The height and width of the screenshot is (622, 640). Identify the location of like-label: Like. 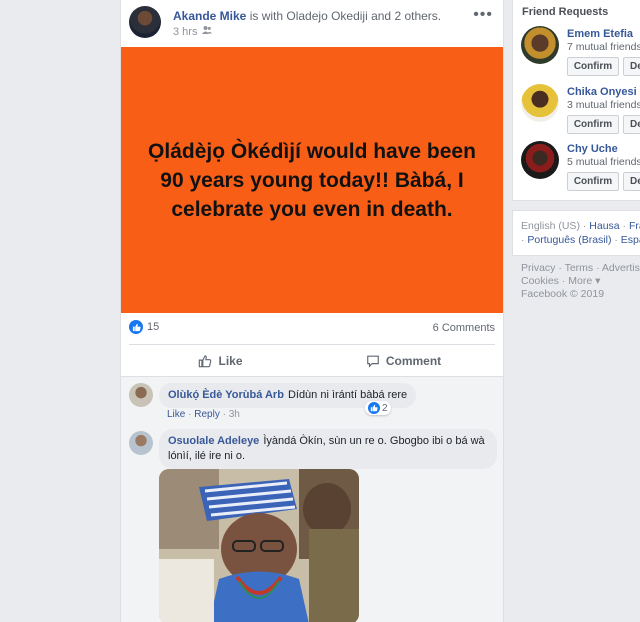
(230, 361).